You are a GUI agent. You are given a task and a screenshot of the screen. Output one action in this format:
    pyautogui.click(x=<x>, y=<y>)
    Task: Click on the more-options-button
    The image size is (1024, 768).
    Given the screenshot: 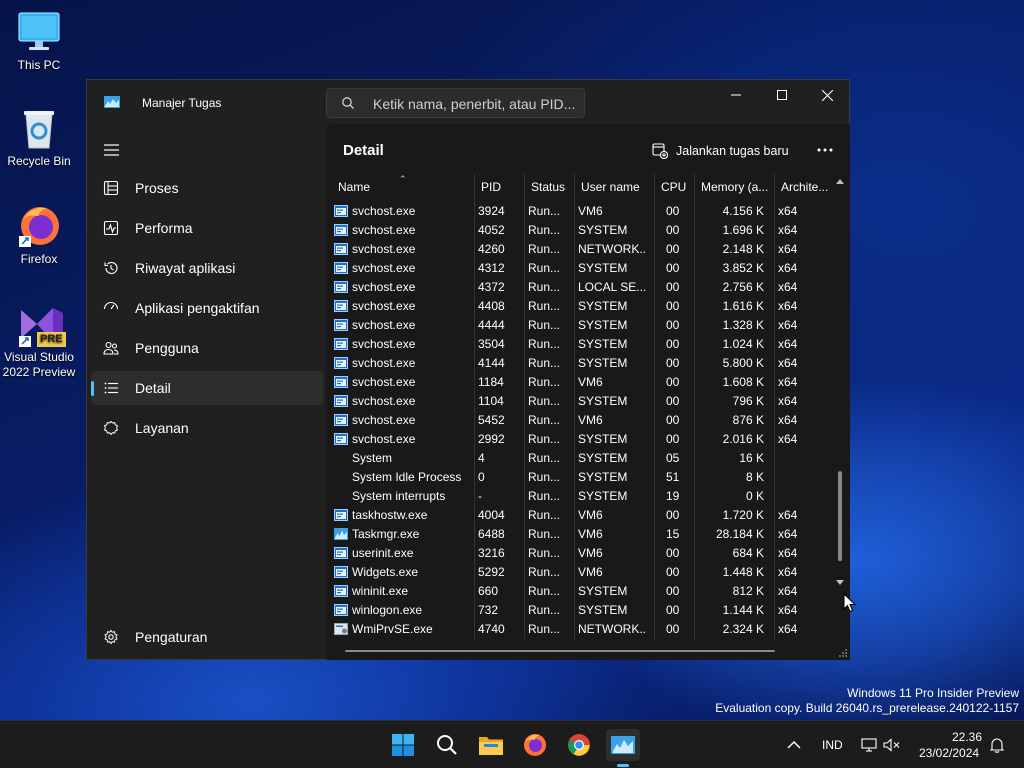 What is the action you would take?
    pyautogui.click(x=825, y=150)
    